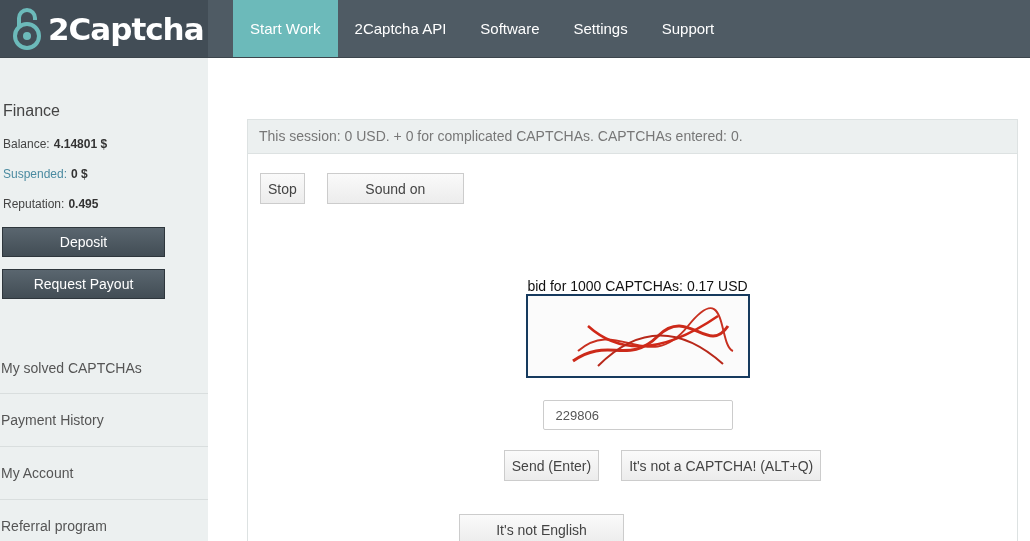  What do you see at coordinates (632, 137) in the screenshot?
I see `session-summary: This session: 0 USD. + 0 for complicated CAPTCHAs. CAPTCHAs entered: 0.` at bounding box center [632, 137].